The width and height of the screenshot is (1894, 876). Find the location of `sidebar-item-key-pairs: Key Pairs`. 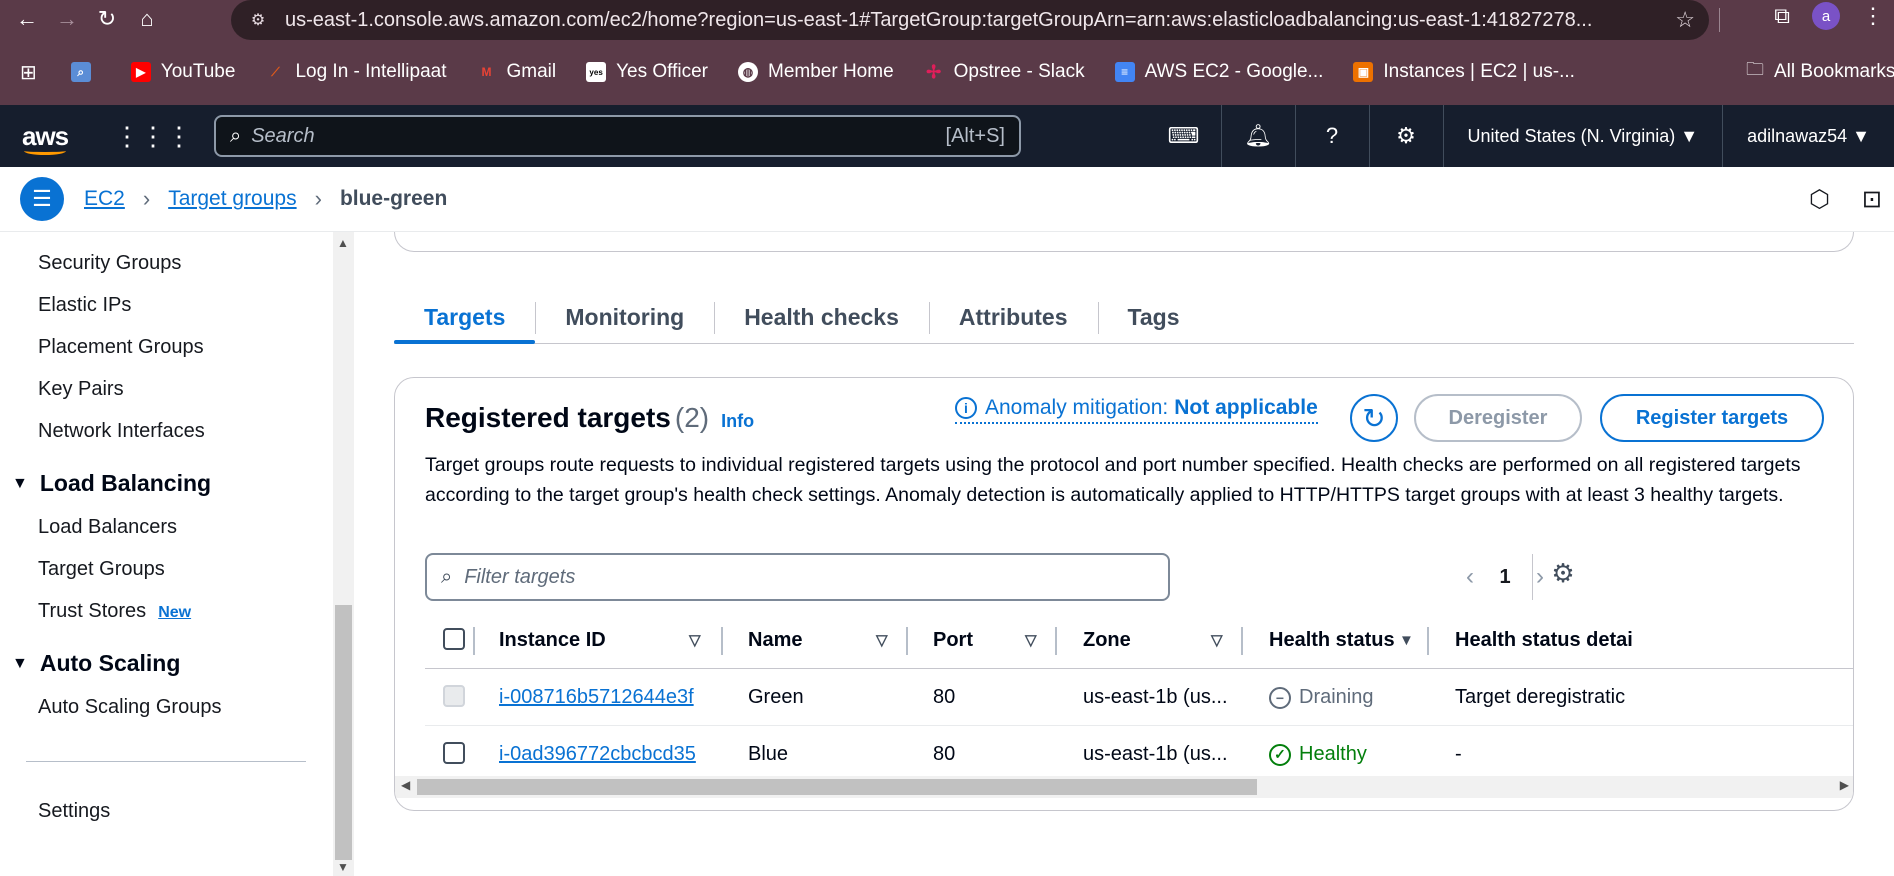

sidebar-item-key-pairs: Key Pairs is located at coordinates (81, 389).